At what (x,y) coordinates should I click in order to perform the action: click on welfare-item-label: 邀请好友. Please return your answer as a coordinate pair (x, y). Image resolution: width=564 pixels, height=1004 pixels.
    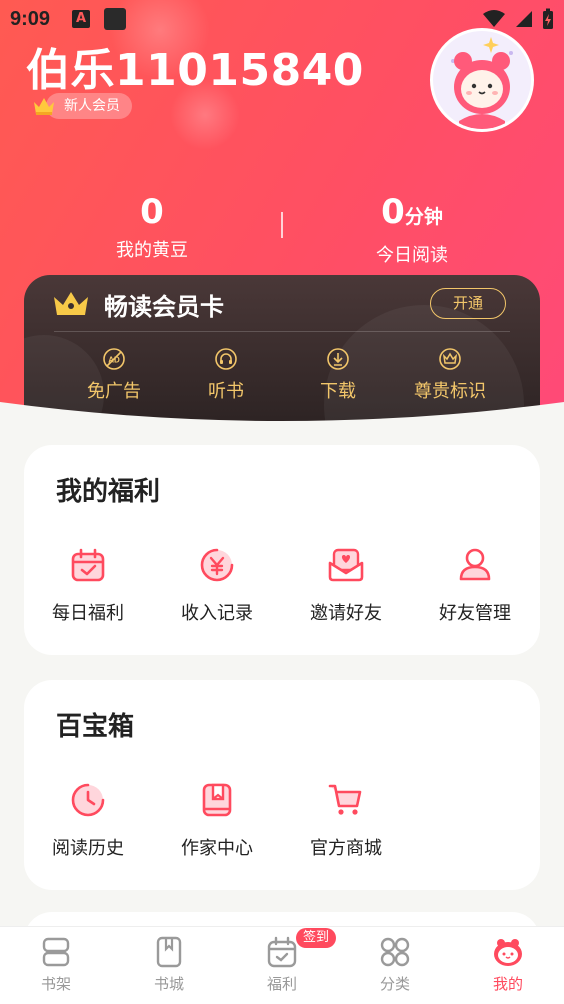
    Looking at the image, I should click on (346, 613).